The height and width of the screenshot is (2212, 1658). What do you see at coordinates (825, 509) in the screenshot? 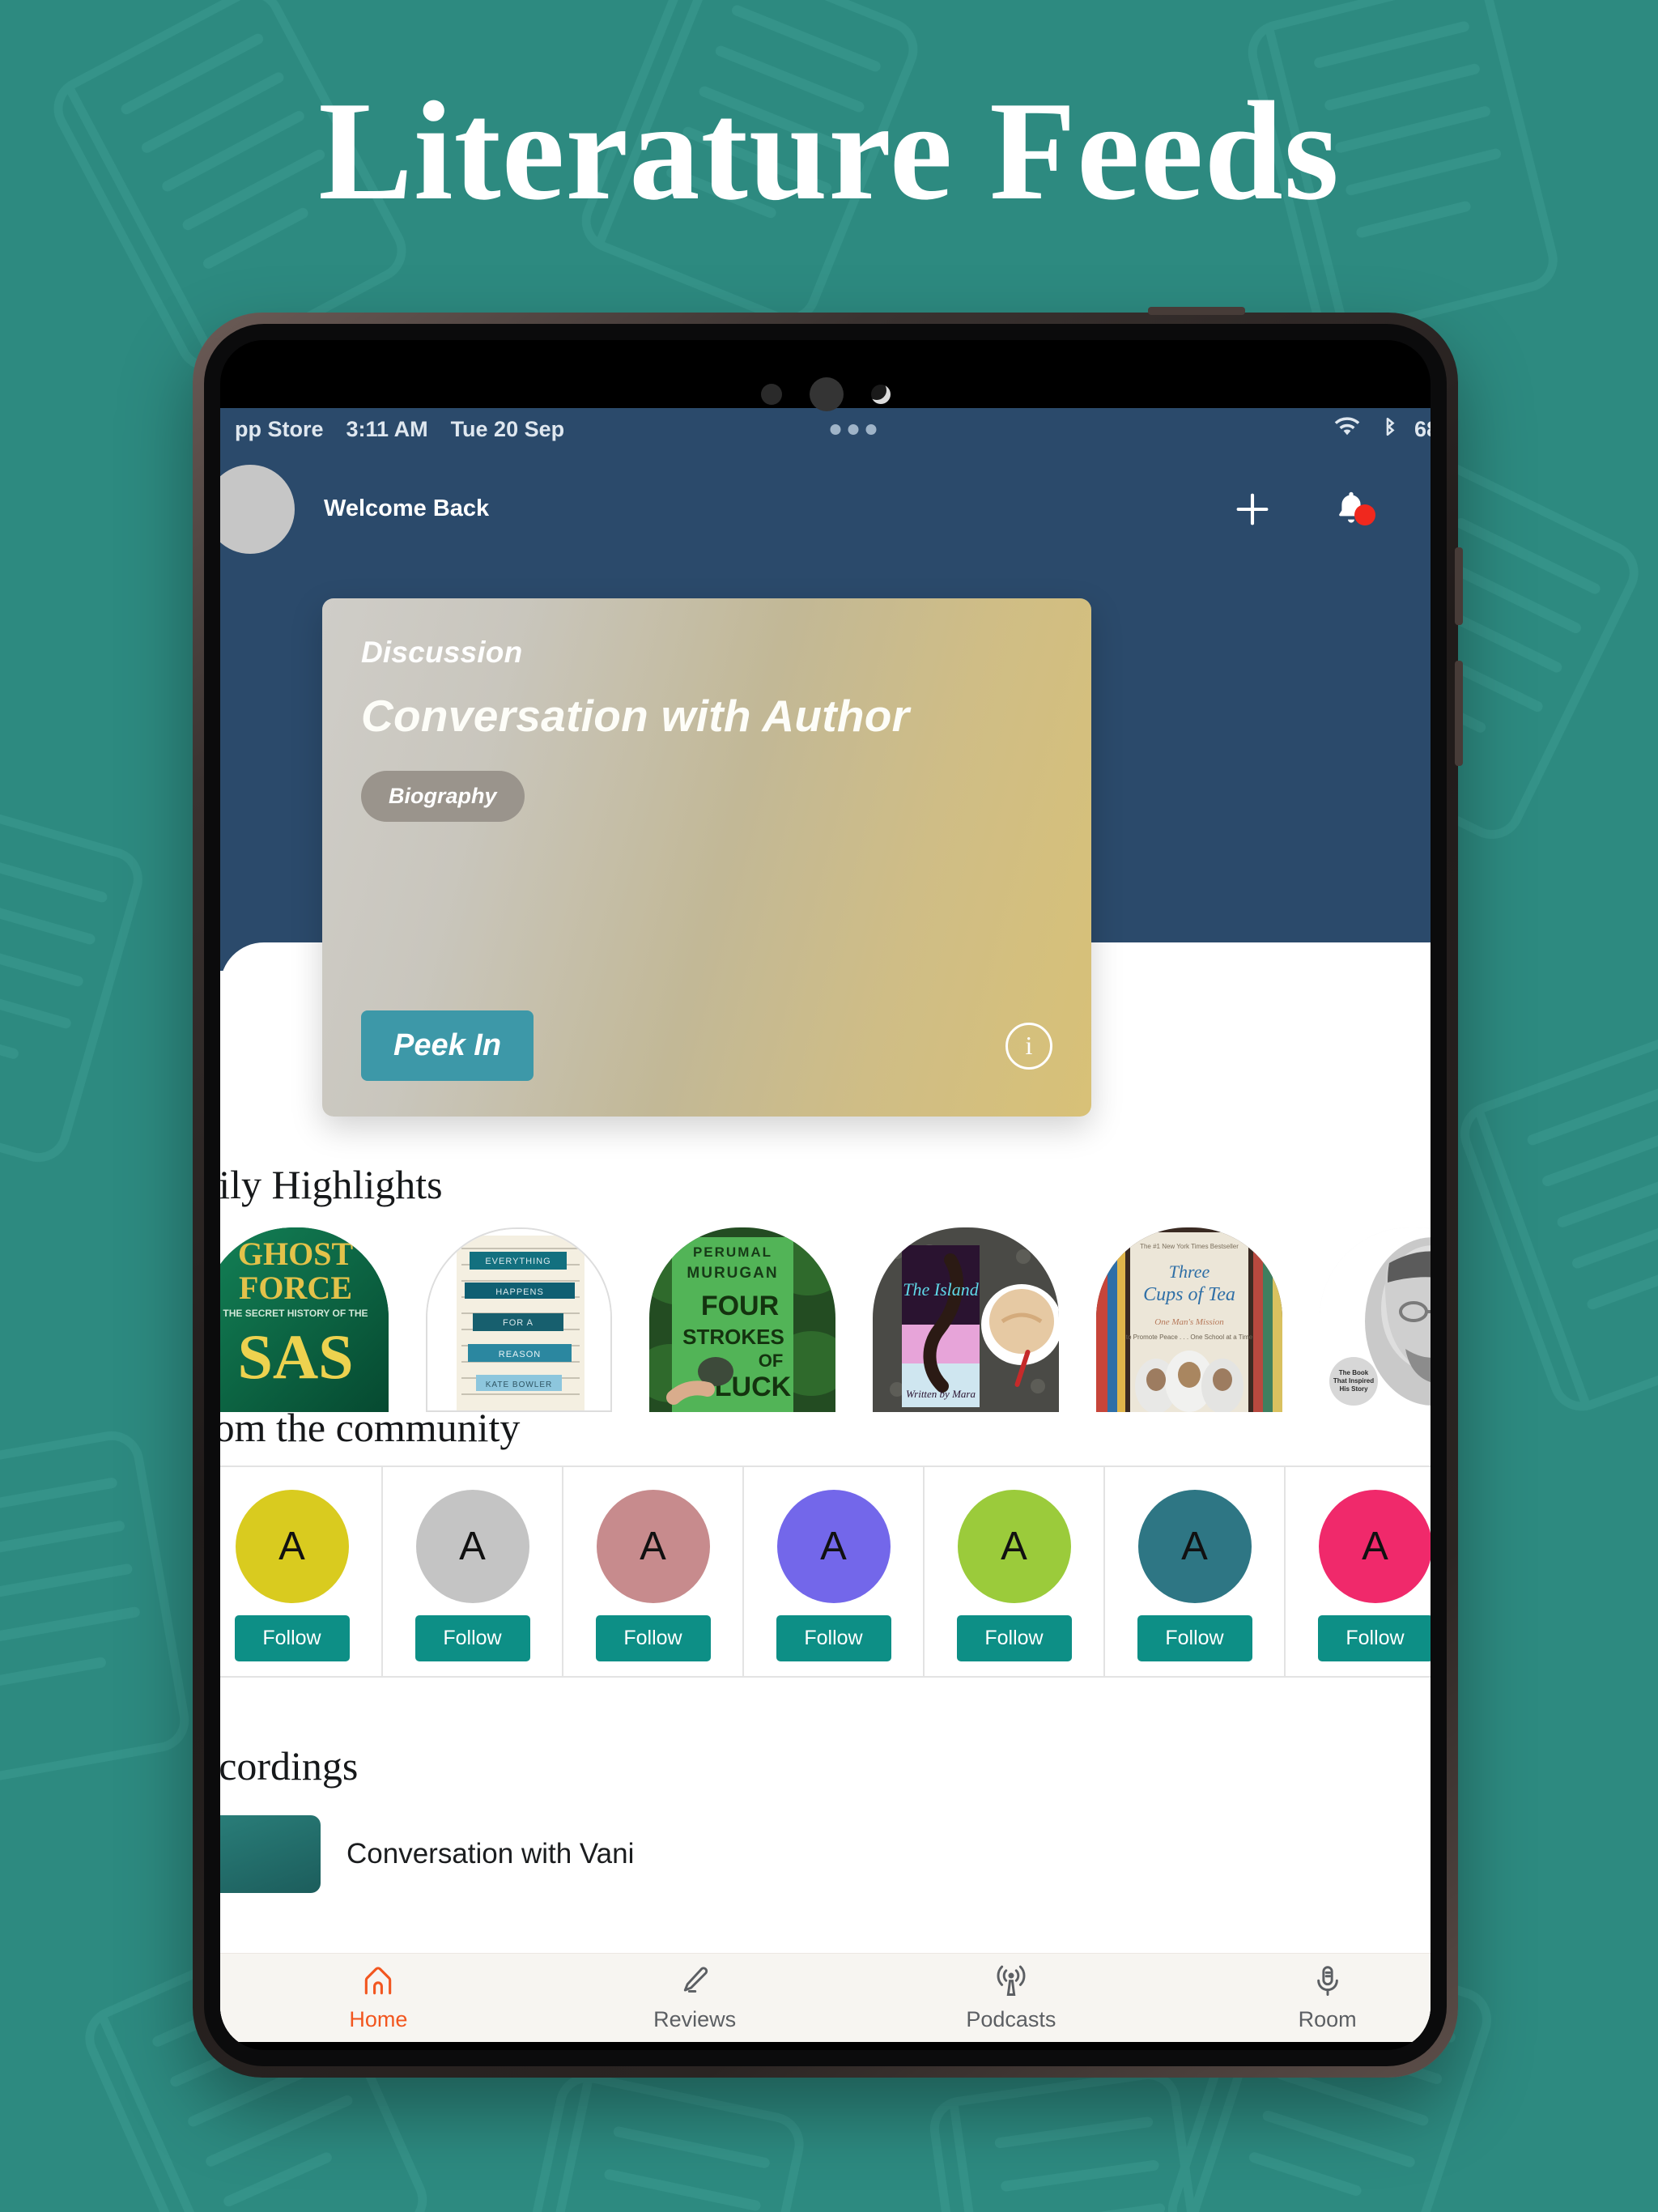
I see `app-header: Welcome Back` at bounding box center [825, 509].